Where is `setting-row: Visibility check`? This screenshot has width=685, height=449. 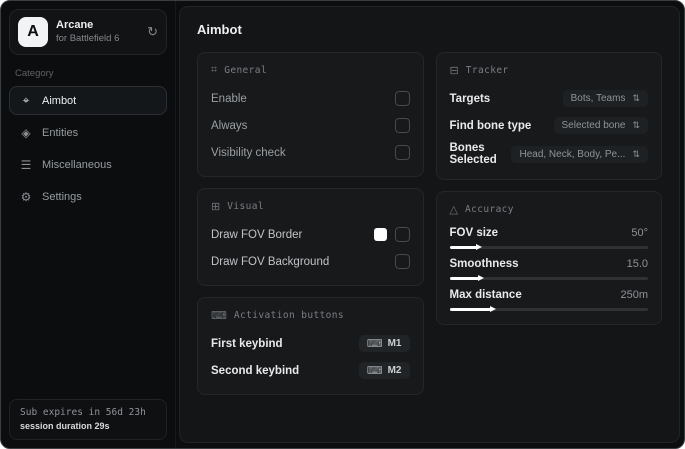 setting-row: Visibility check is located at coordinates (310, 152).